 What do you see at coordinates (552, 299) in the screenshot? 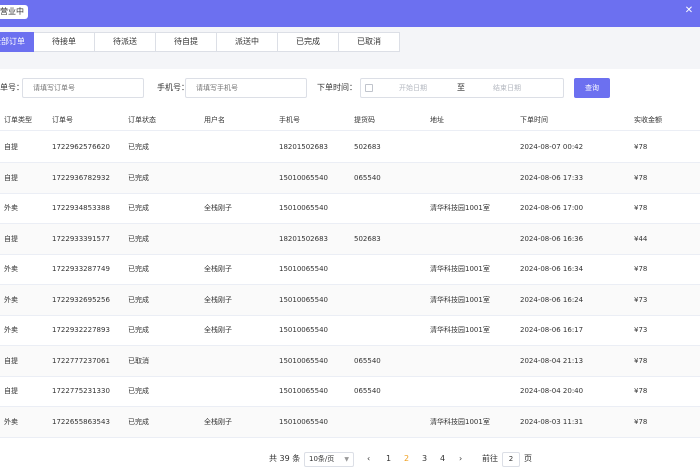
I see `table-cell: 2024-08-06 16:24` at bounding box center [552, 299].